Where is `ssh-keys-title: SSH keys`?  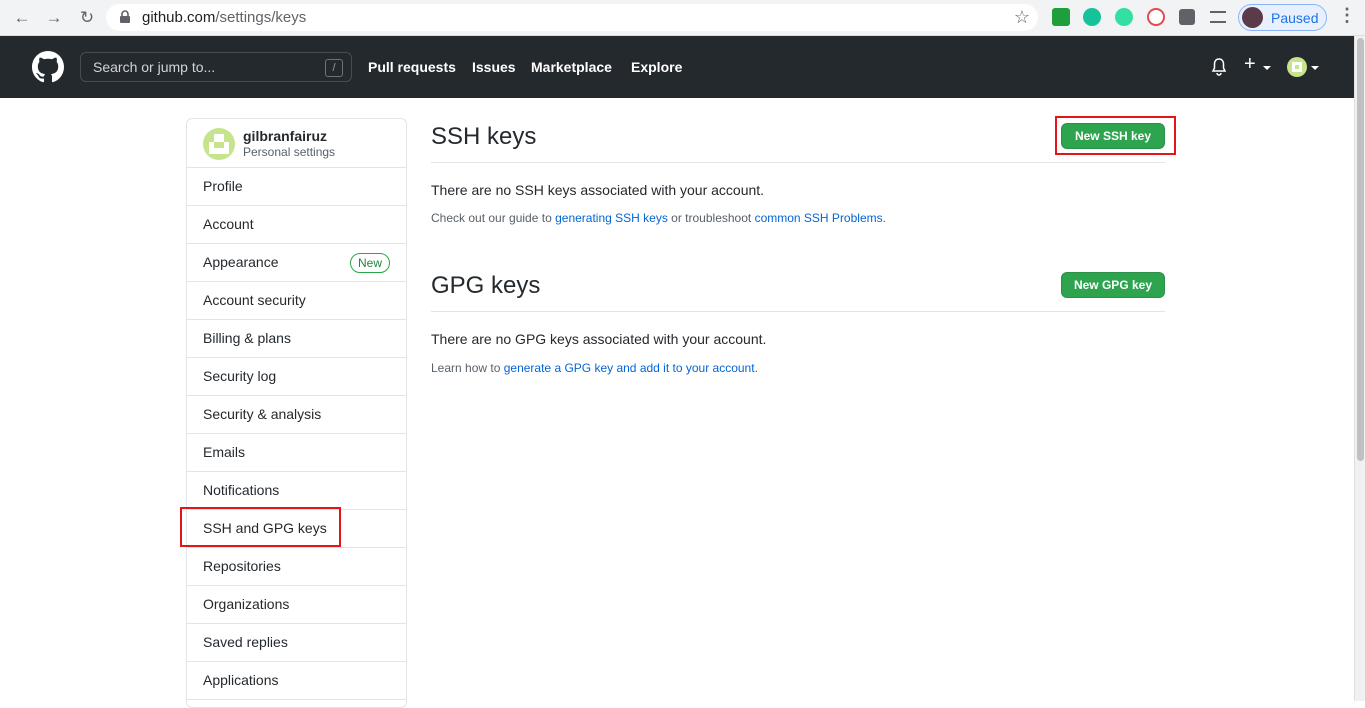 ssh-keys-title: SSH keys is located at coordinates (484, 136).